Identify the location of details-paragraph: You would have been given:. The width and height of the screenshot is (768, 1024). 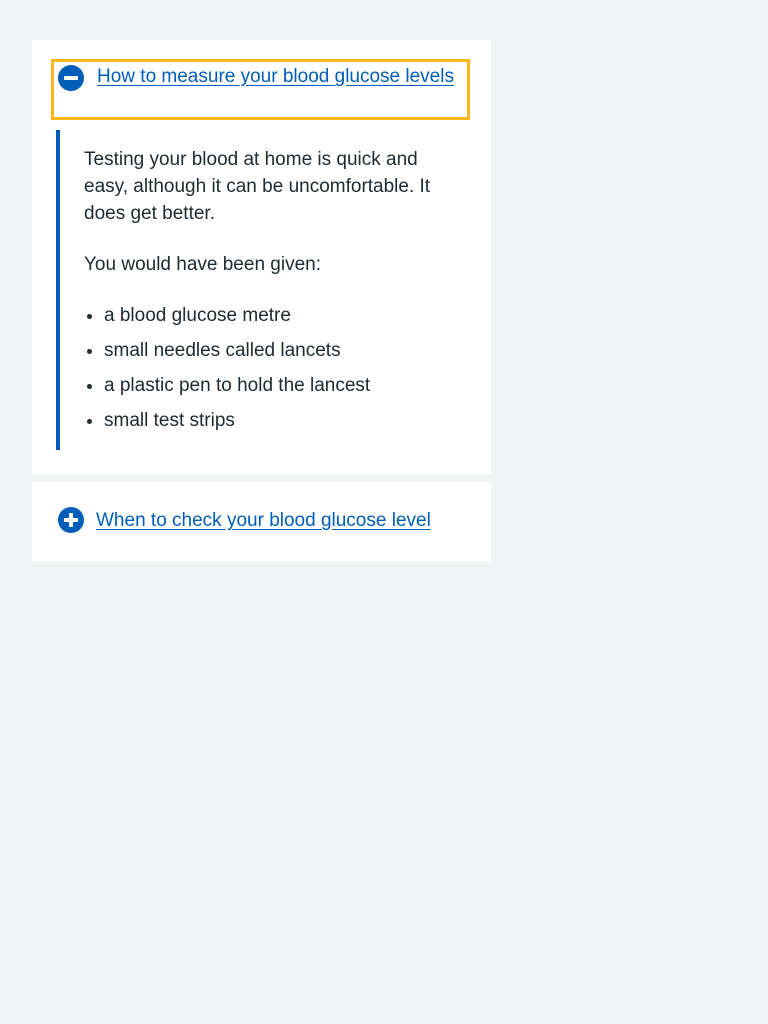
(202, 264).